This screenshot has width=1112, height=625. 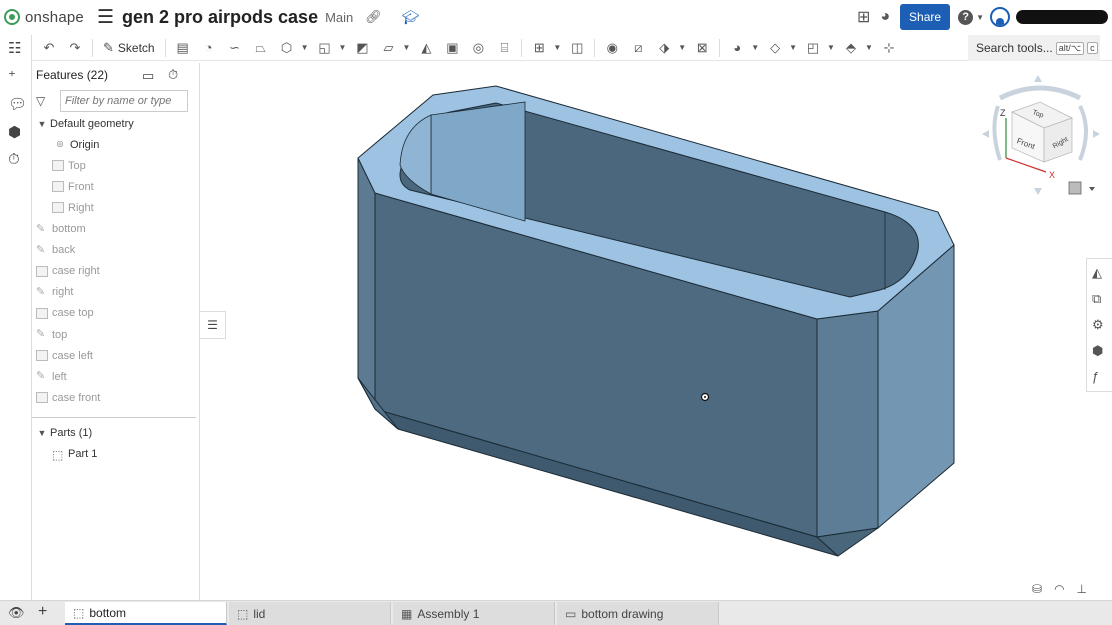 I want to click on rib-icon: ◭, so click(x=426, y=48).